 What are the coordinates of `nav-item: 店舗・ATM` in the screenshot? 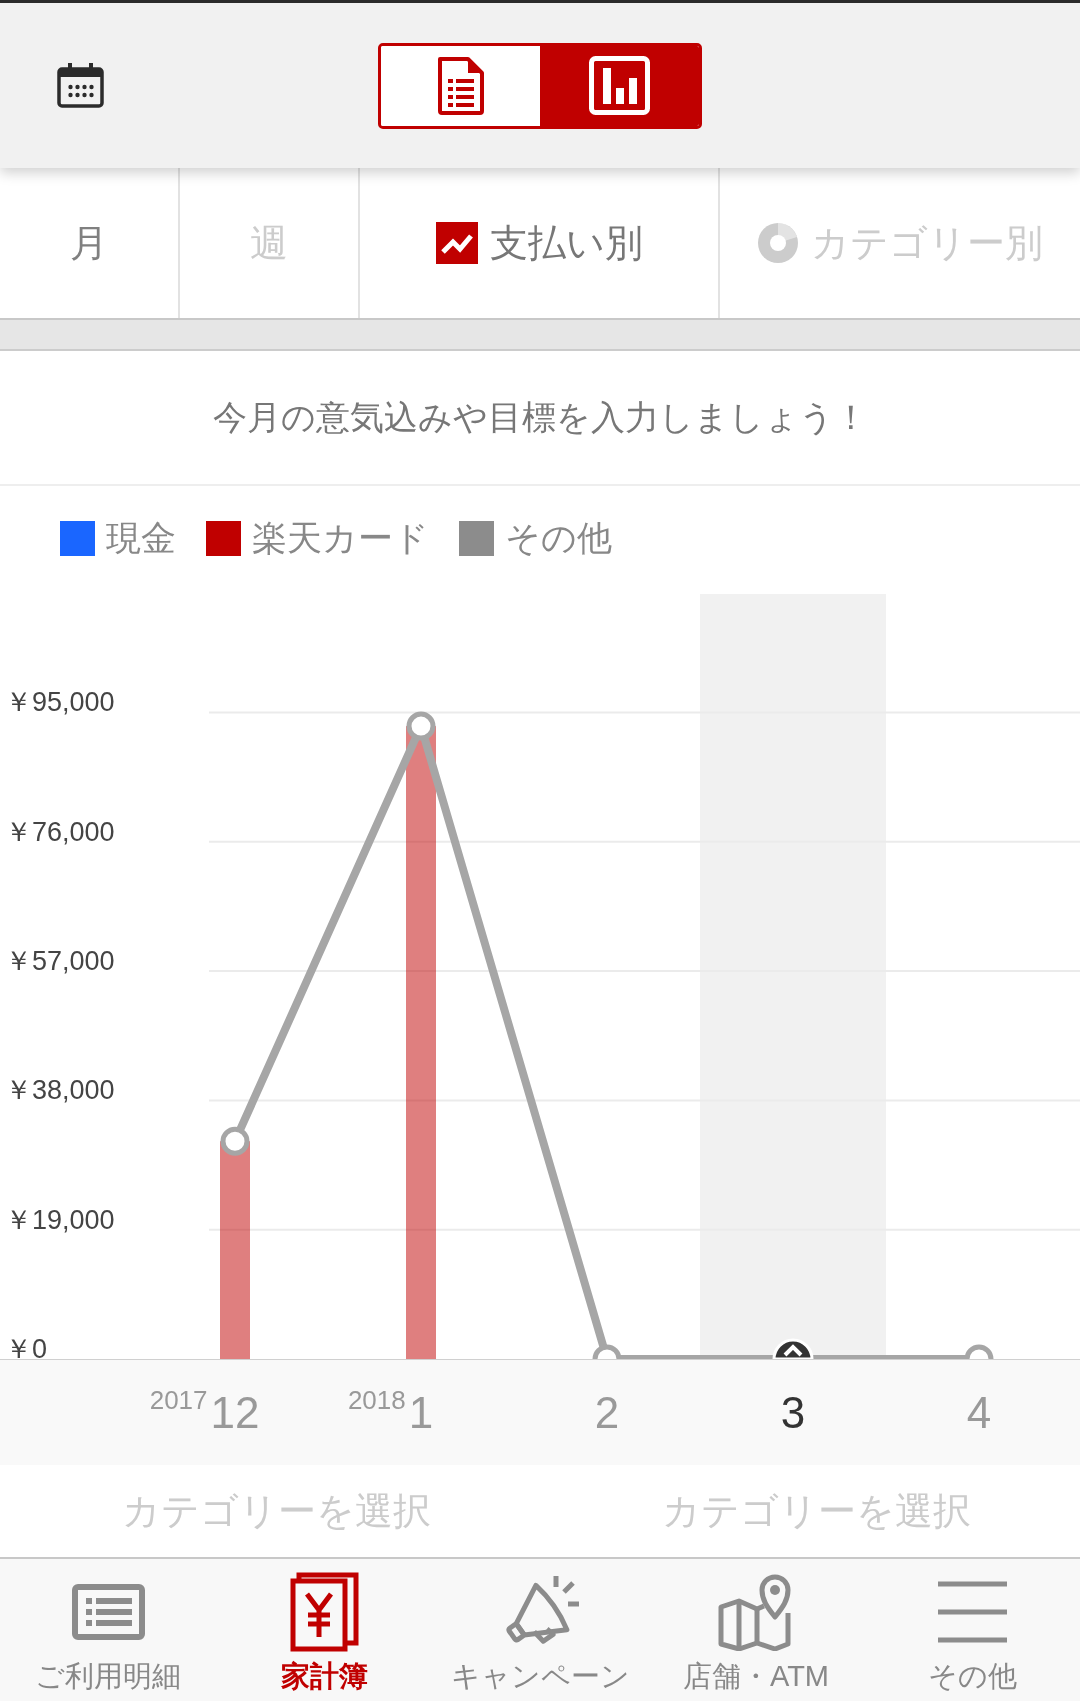 It's located at (756, 1630).